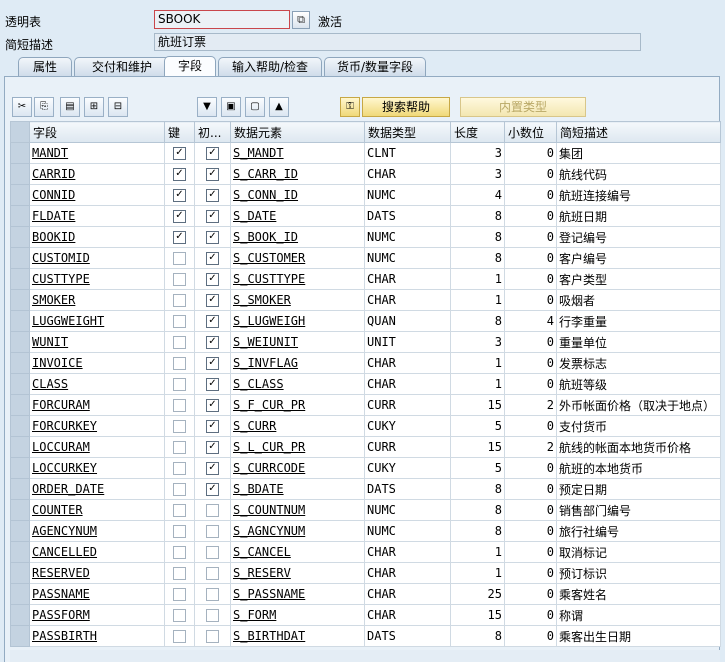 The width and height of the screenshot is (725, 662). Describe the element at coordinates (297, 342) in the screenshot. I see `data-element-cell: S_WEIUNIT` at that location.